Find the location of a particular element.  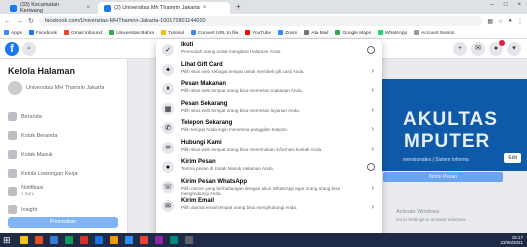

browser-tab-0: (33) Kecamatan Keriwang × is located at coordinates (50, 8).